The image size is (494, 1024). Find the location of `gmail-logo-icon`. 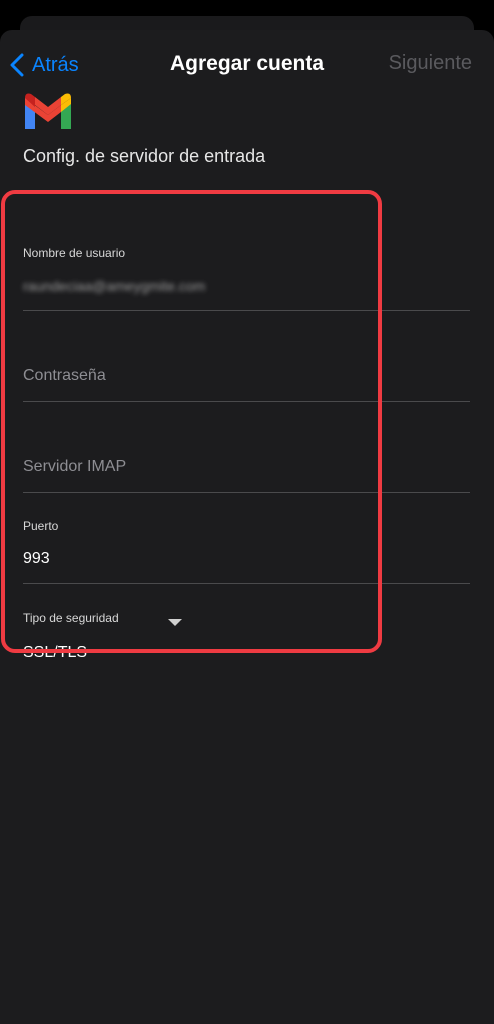

gmail-logo-icon is located at coordinates (48, 111).